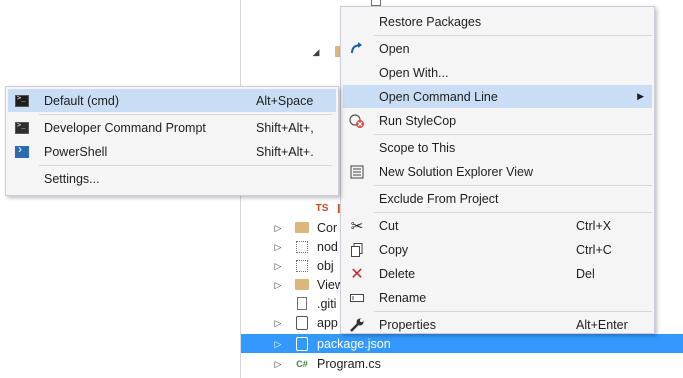 This screenshot has height=378, width=683. I want to click on submenu-item-default-cmd: Default (cmd) Alt+Space, so click(172, 100).